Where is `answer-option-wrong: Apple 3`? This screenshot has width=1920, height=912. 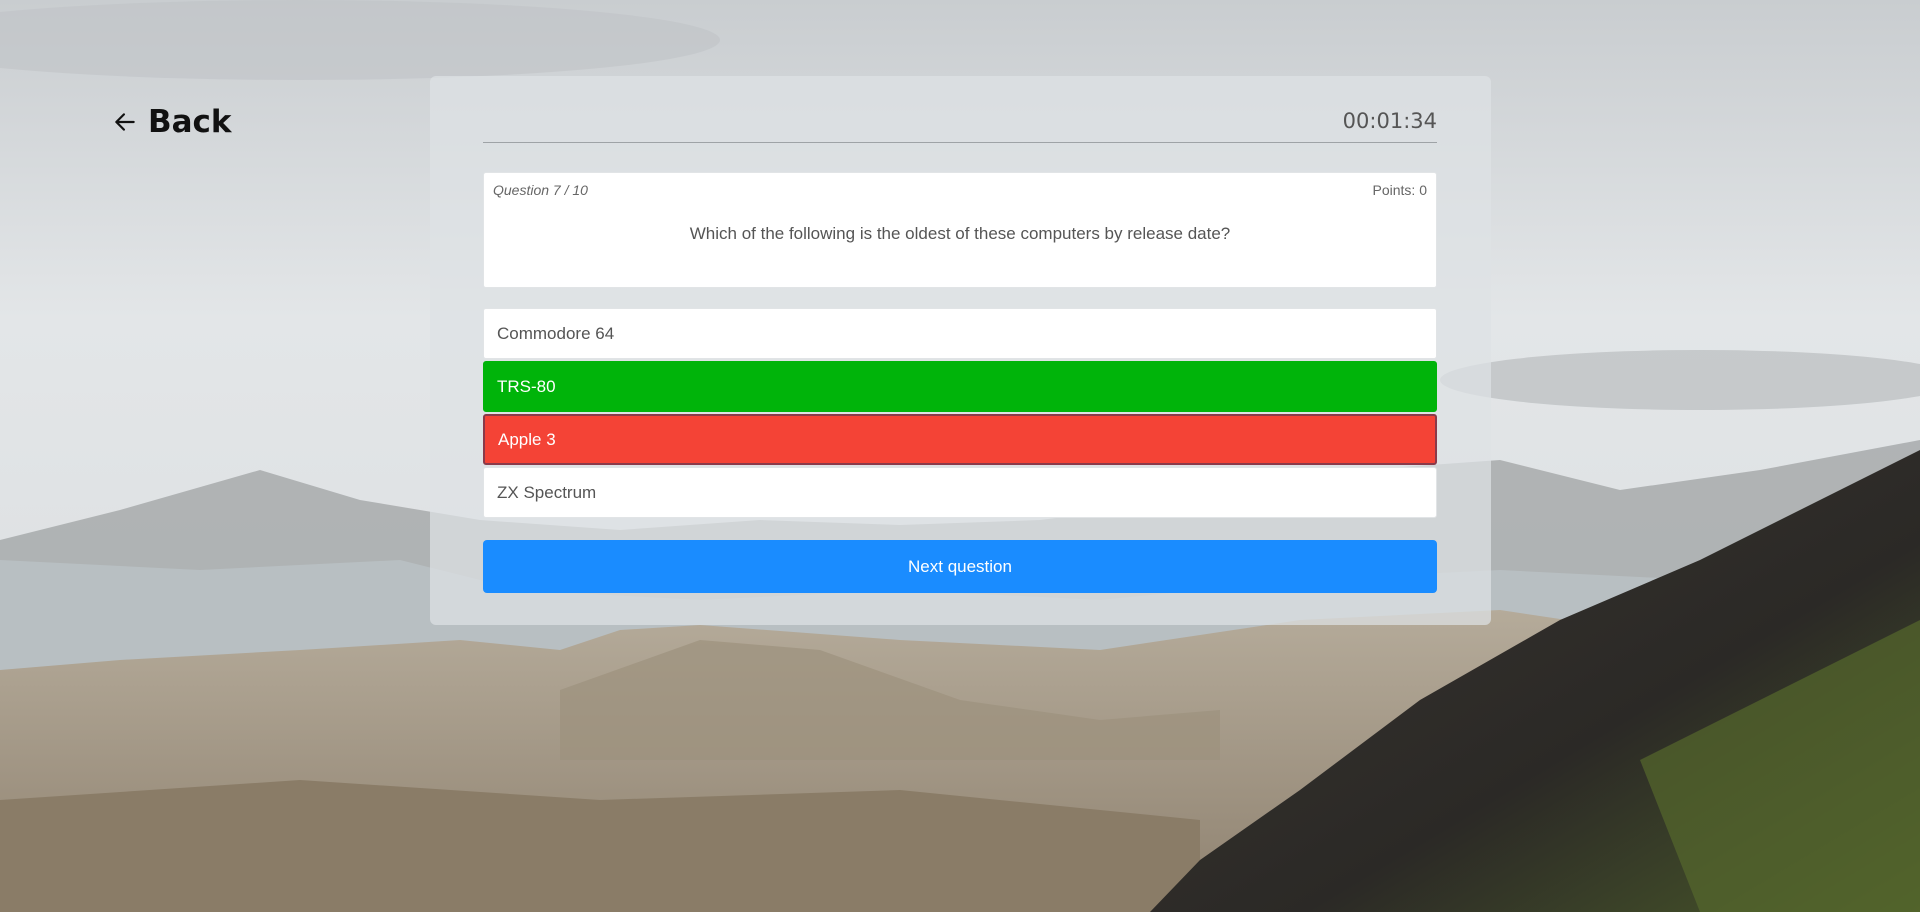 answer-option-wrong: Apple 3 is located at coordinates (960, 439).